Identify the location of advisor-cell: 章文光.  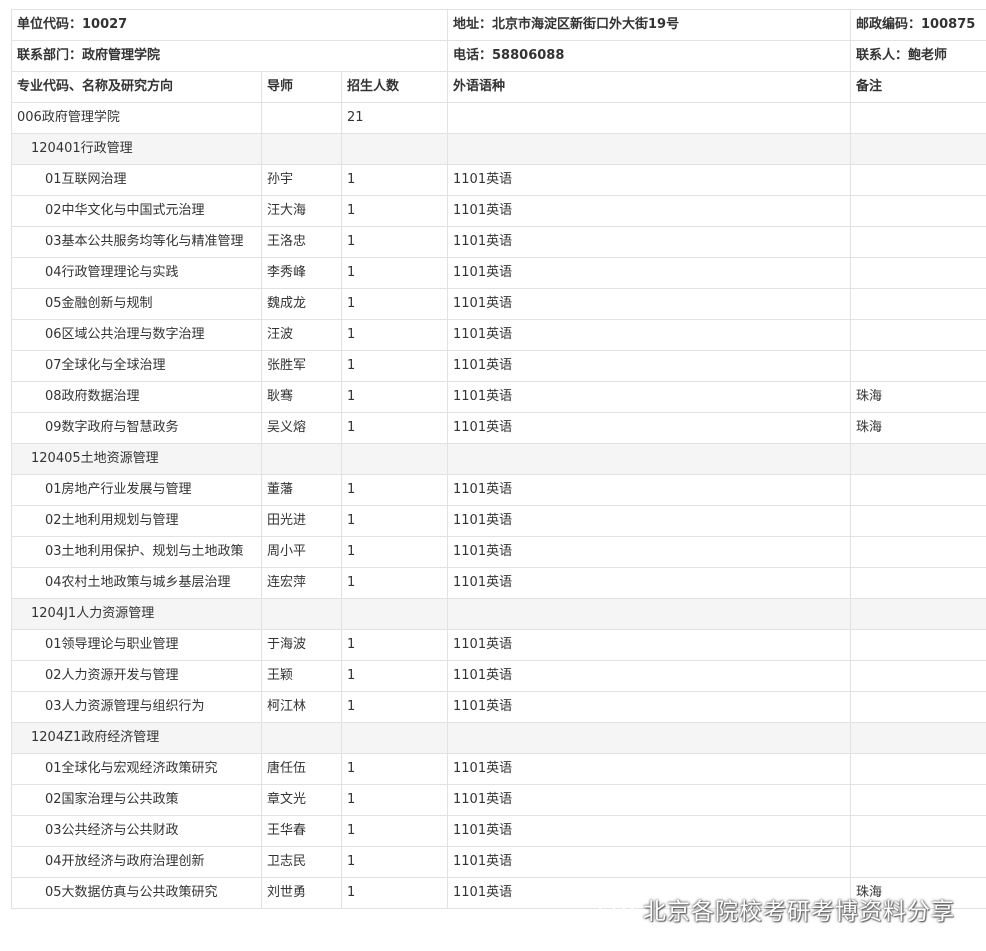
(301, 800).